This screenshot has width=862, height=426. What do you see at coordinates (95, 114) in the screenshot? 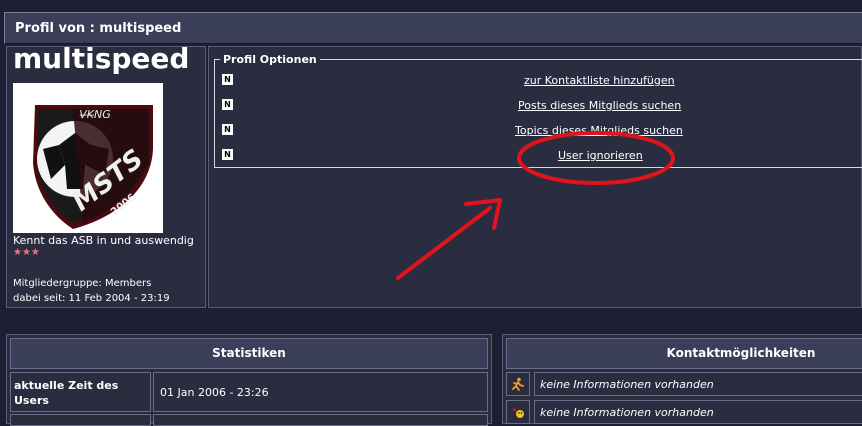
I see `svg-text: V̶K̶NG` at bounding box center [95, 114].